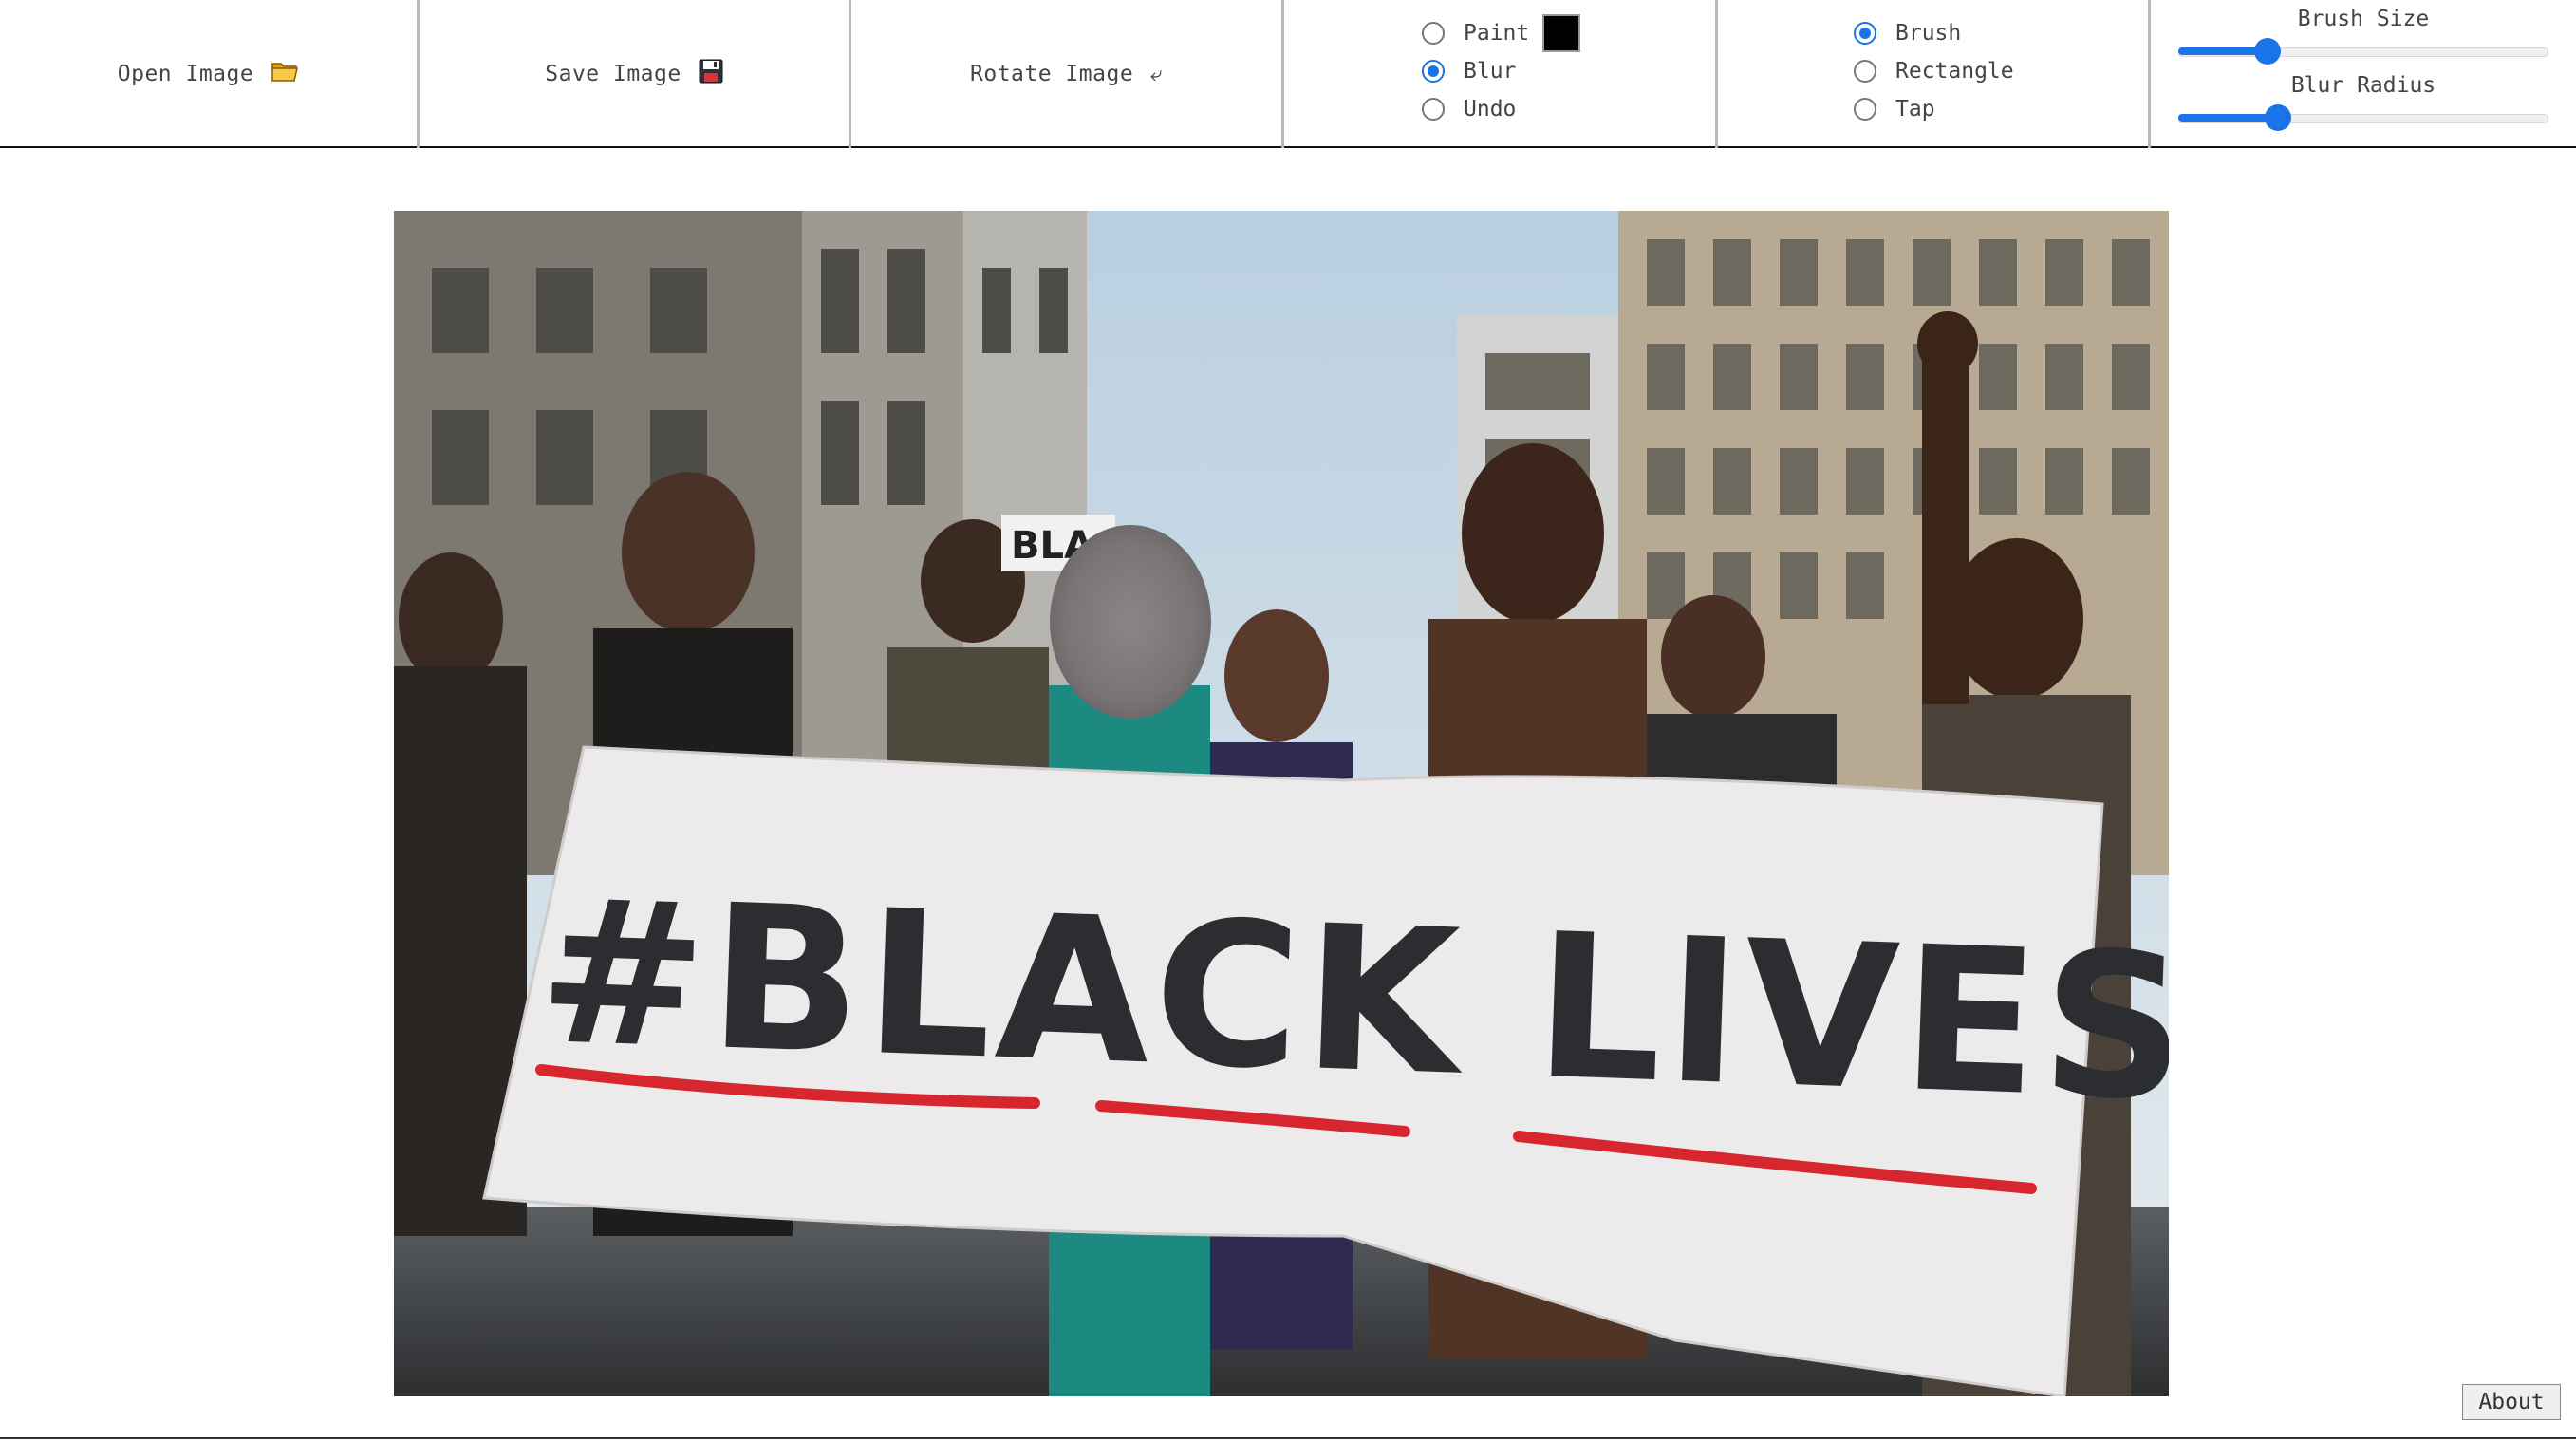  I want to click on undo-radio, so click(1433, 109).